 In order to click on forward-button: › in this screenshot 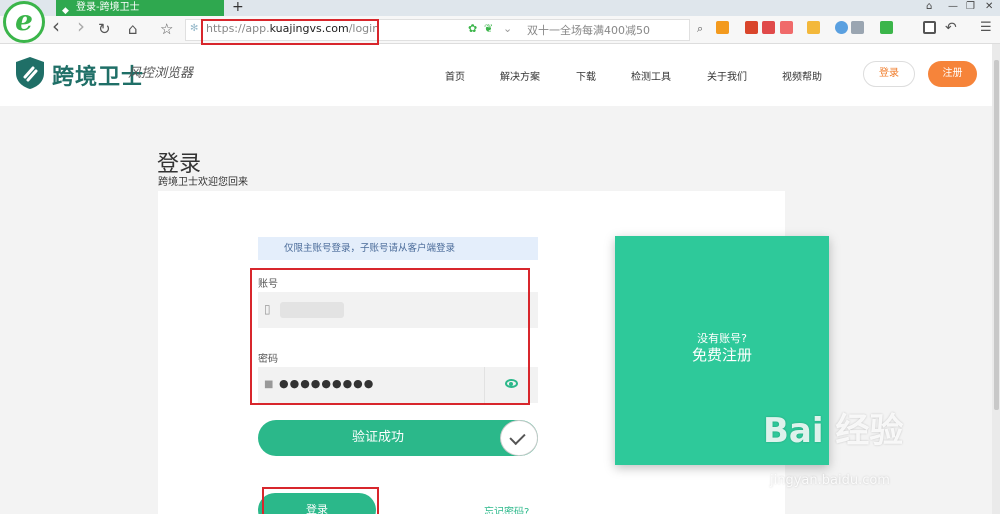, I will do `click(81, 26)`.